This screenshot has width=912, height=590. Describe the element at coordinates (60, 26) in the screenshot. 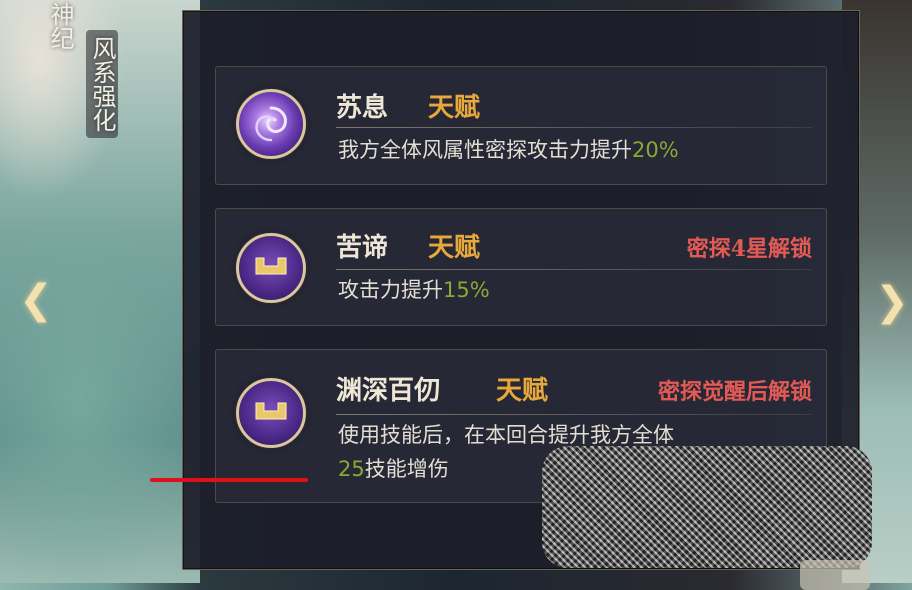

I see `side-tag-shenji: 神纪` at that location.